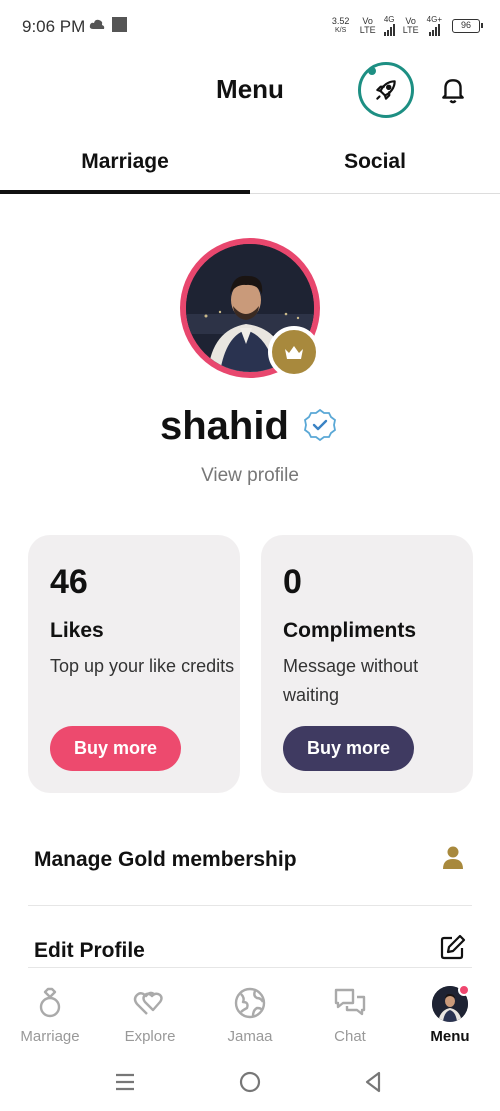 This screenshot has width=500, height=1111. I want to click on volte-label-1: Vo LTE, so click(367, 25).